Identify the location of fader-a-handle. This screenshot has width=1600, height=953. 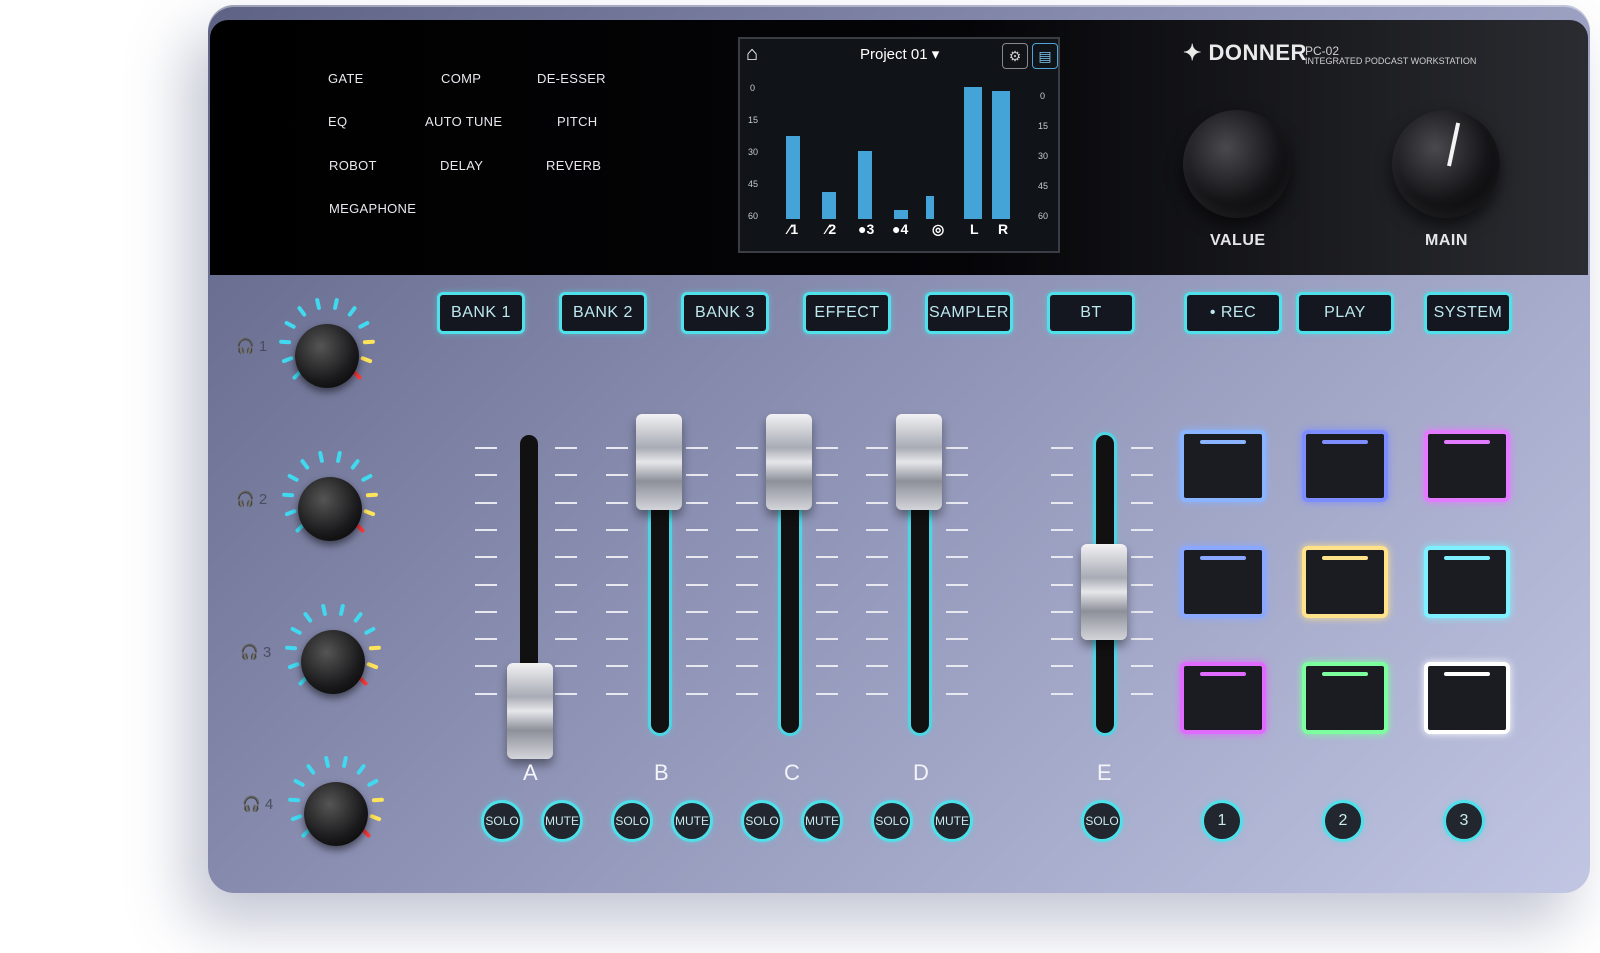
(530, 711).